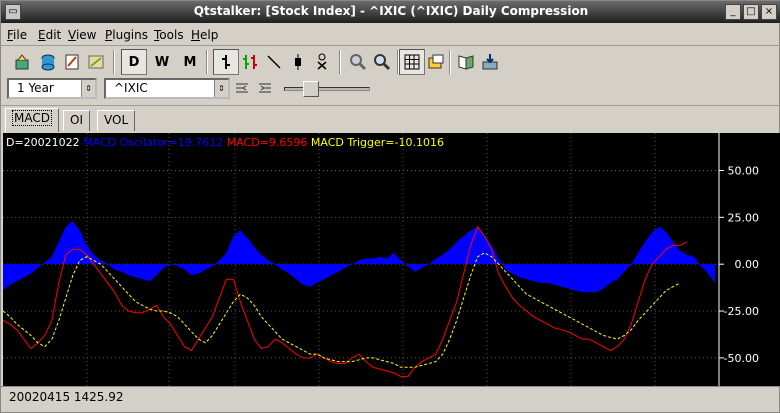  Describe the element at coordinates (466, 62) in the screenshot. I see `quotes-icon` at that location.